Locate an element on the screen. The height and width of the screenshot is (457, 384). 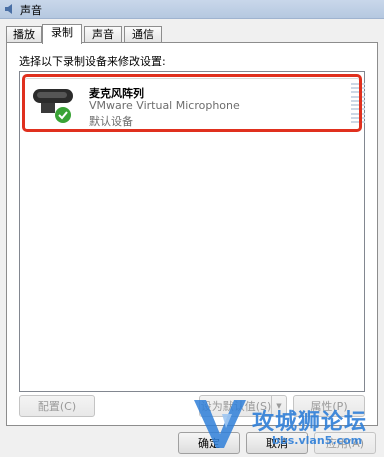
tab-playback: 播放 is located at coordinates (24, 34).